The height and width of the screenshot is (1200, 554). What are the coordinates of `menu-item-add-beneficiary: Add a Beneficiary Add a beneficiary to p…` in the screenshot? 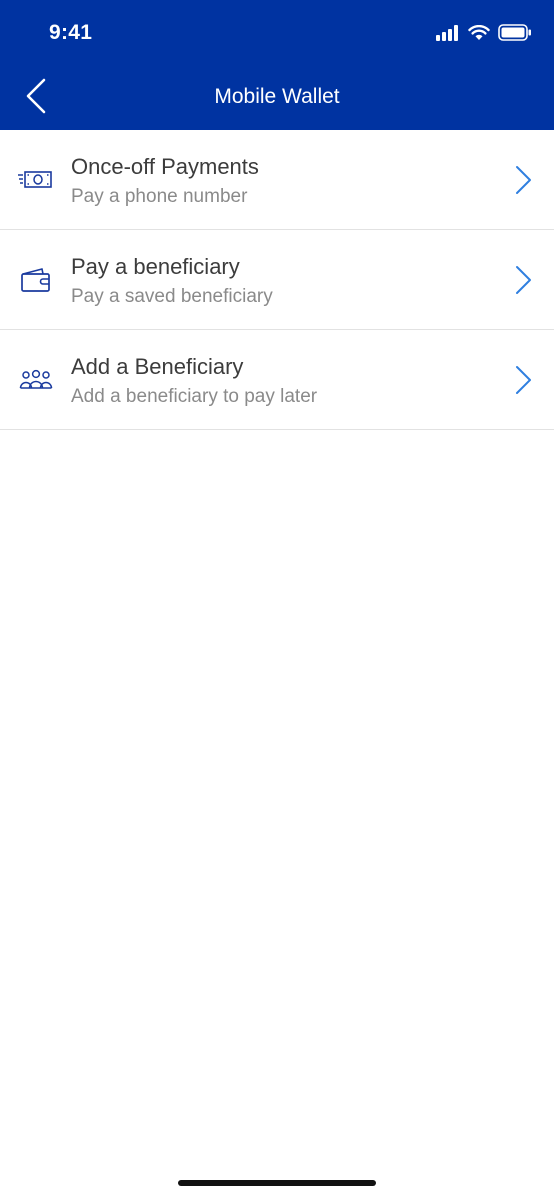 It's located at (277, 380).